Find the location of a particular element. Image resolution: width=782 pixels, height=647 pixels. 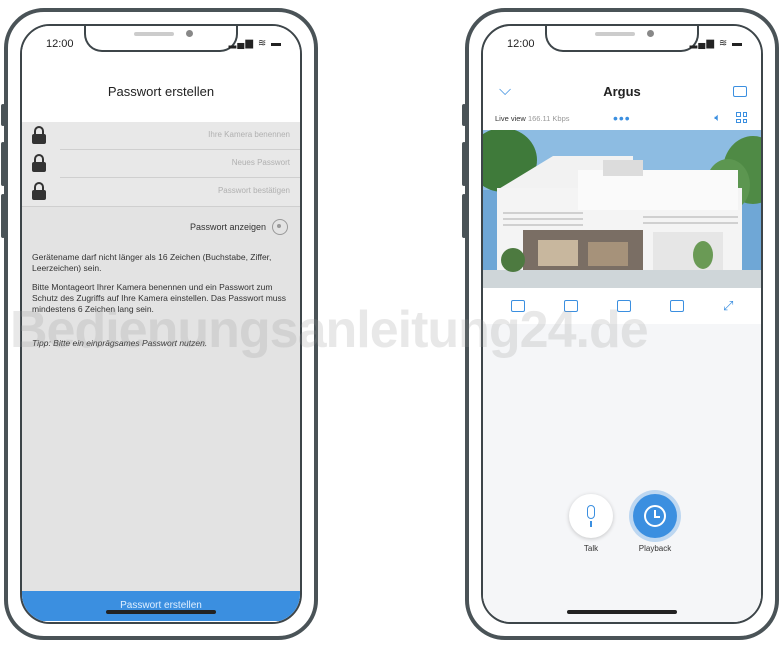

new-password-placeholder: Neues Passwort is located at coordinates (260, 162).